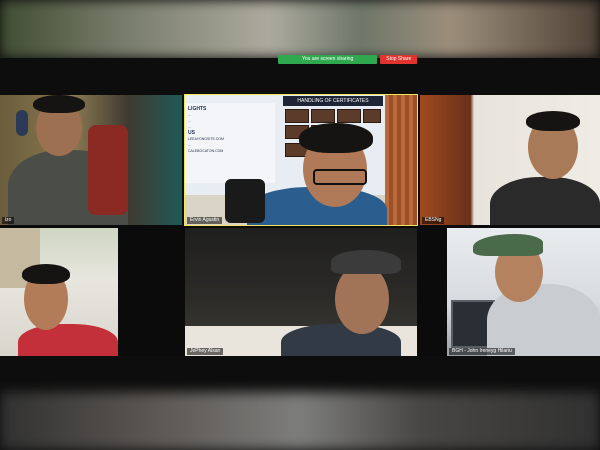 Image resolution: width=600 pixels, height=450 pixels. Describe the element at coordinates (523, 292) in the screenshot. I see `participant-tile-6: BGH - John Ireneyg Hilariu` at that location.